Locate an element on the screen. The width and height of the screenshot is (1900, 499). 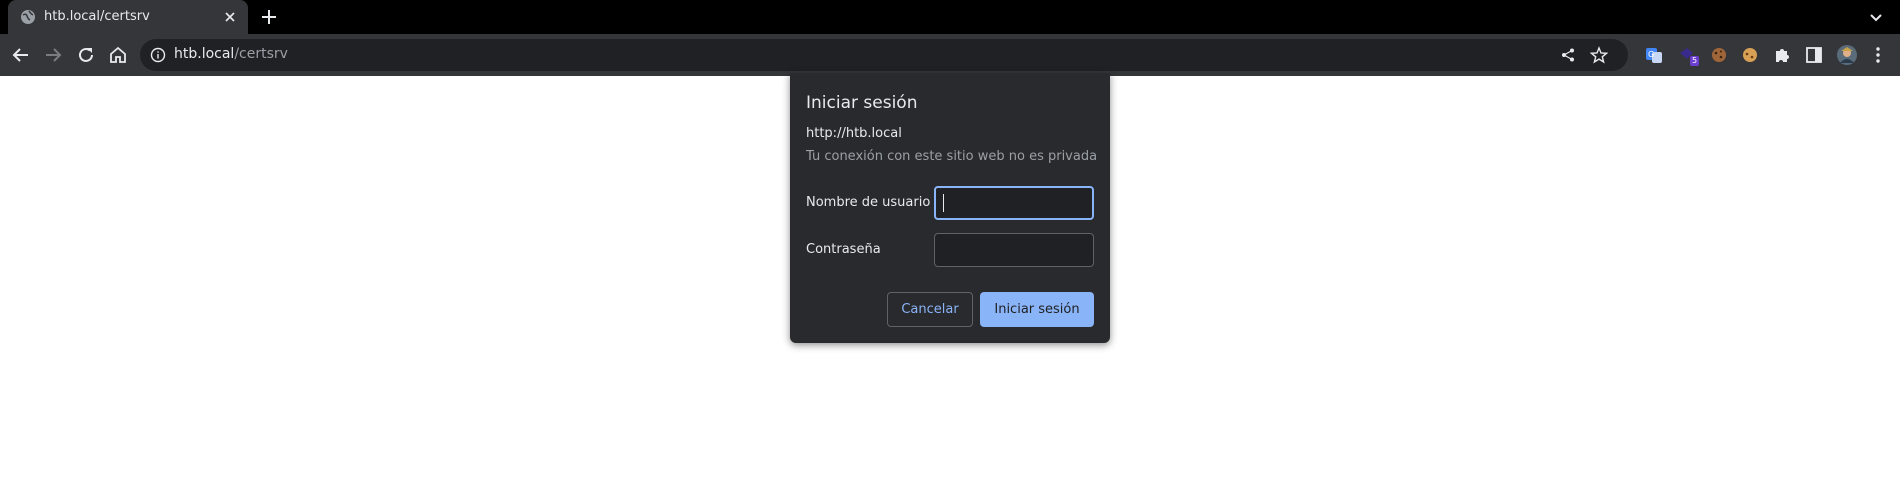
browser-toolbar: htb.local/certsrv G 5 is located at coordinates (950, 55).